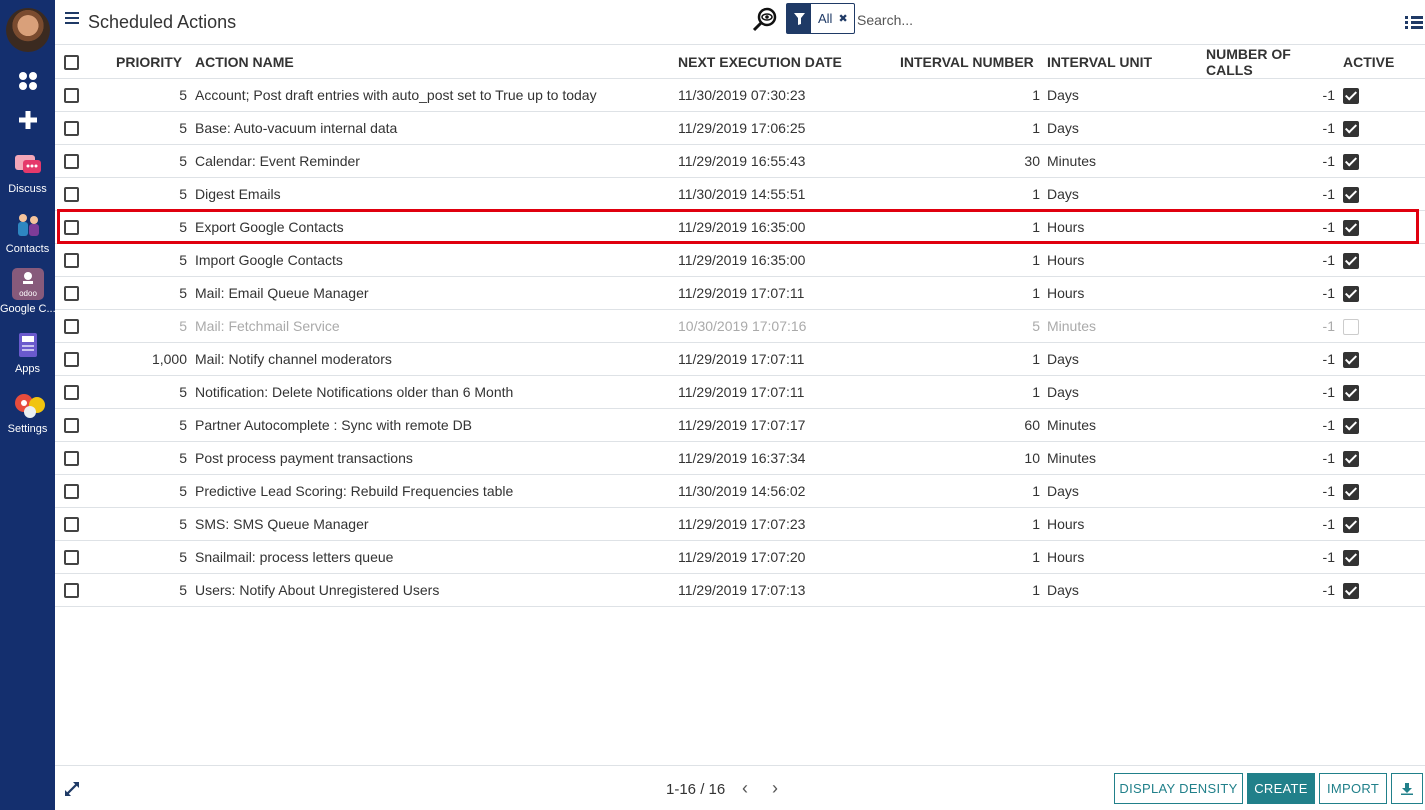  What do you see at coordinates (436, 194) in the screenshot?
I see `action-name-cell: Digest Emails` at bounding box center [436, 194].